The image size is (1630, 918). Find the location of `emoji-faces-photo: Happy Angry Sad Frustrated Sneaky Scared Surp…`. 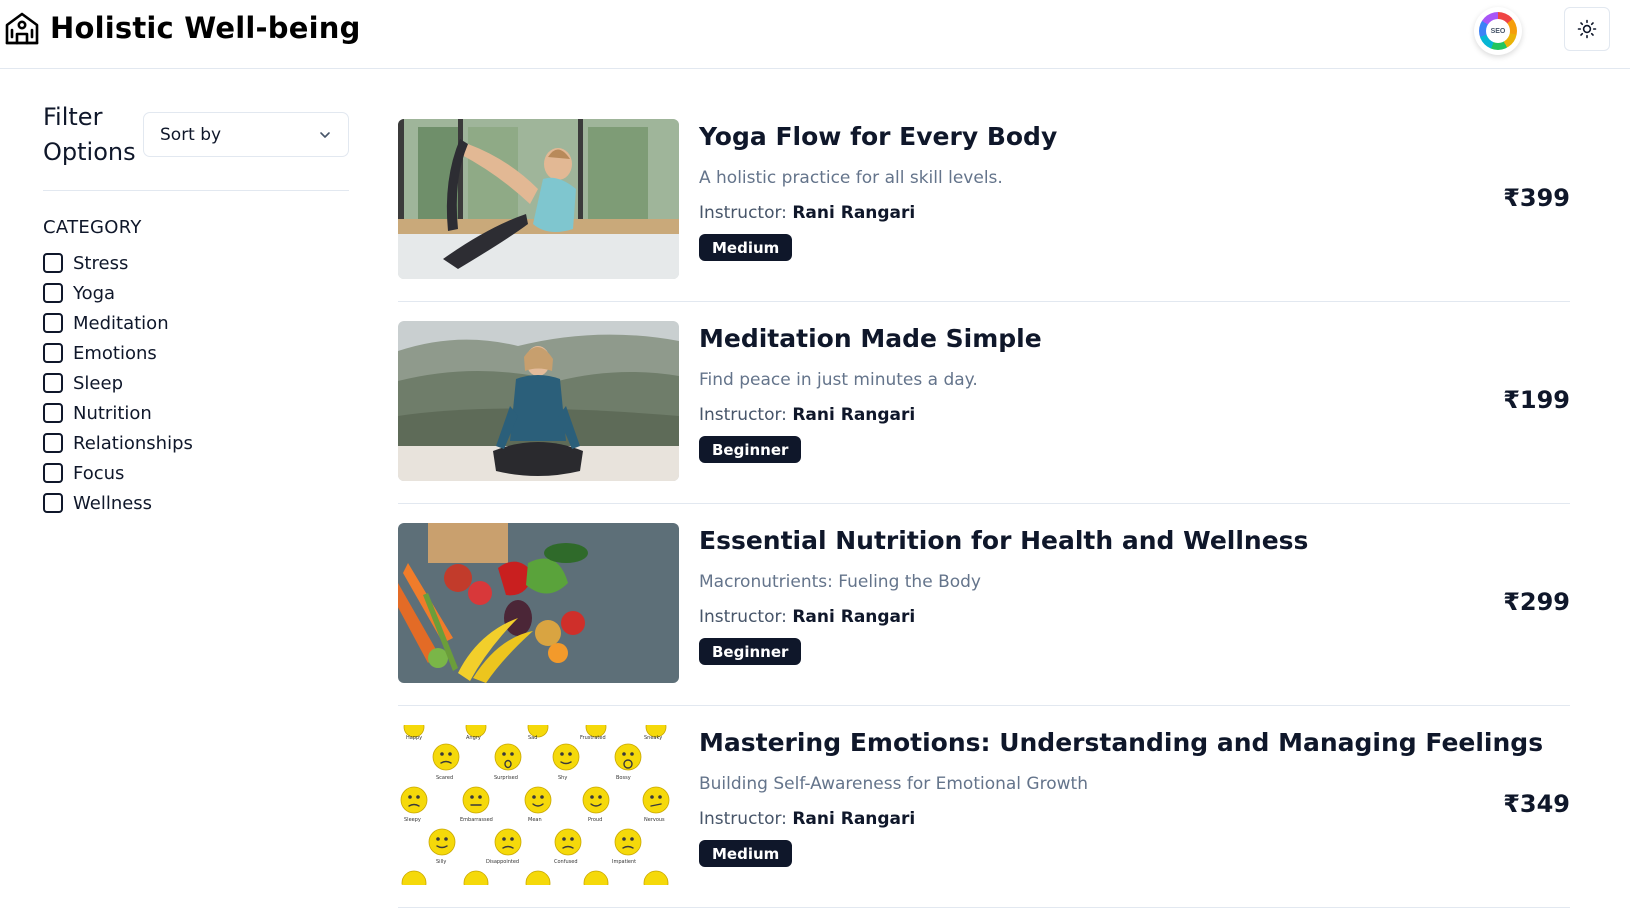

emoji-faces-photo: Happy Angry Sad Frustrated Sneaky Scared Surp… is located at coordinates (538, 805).